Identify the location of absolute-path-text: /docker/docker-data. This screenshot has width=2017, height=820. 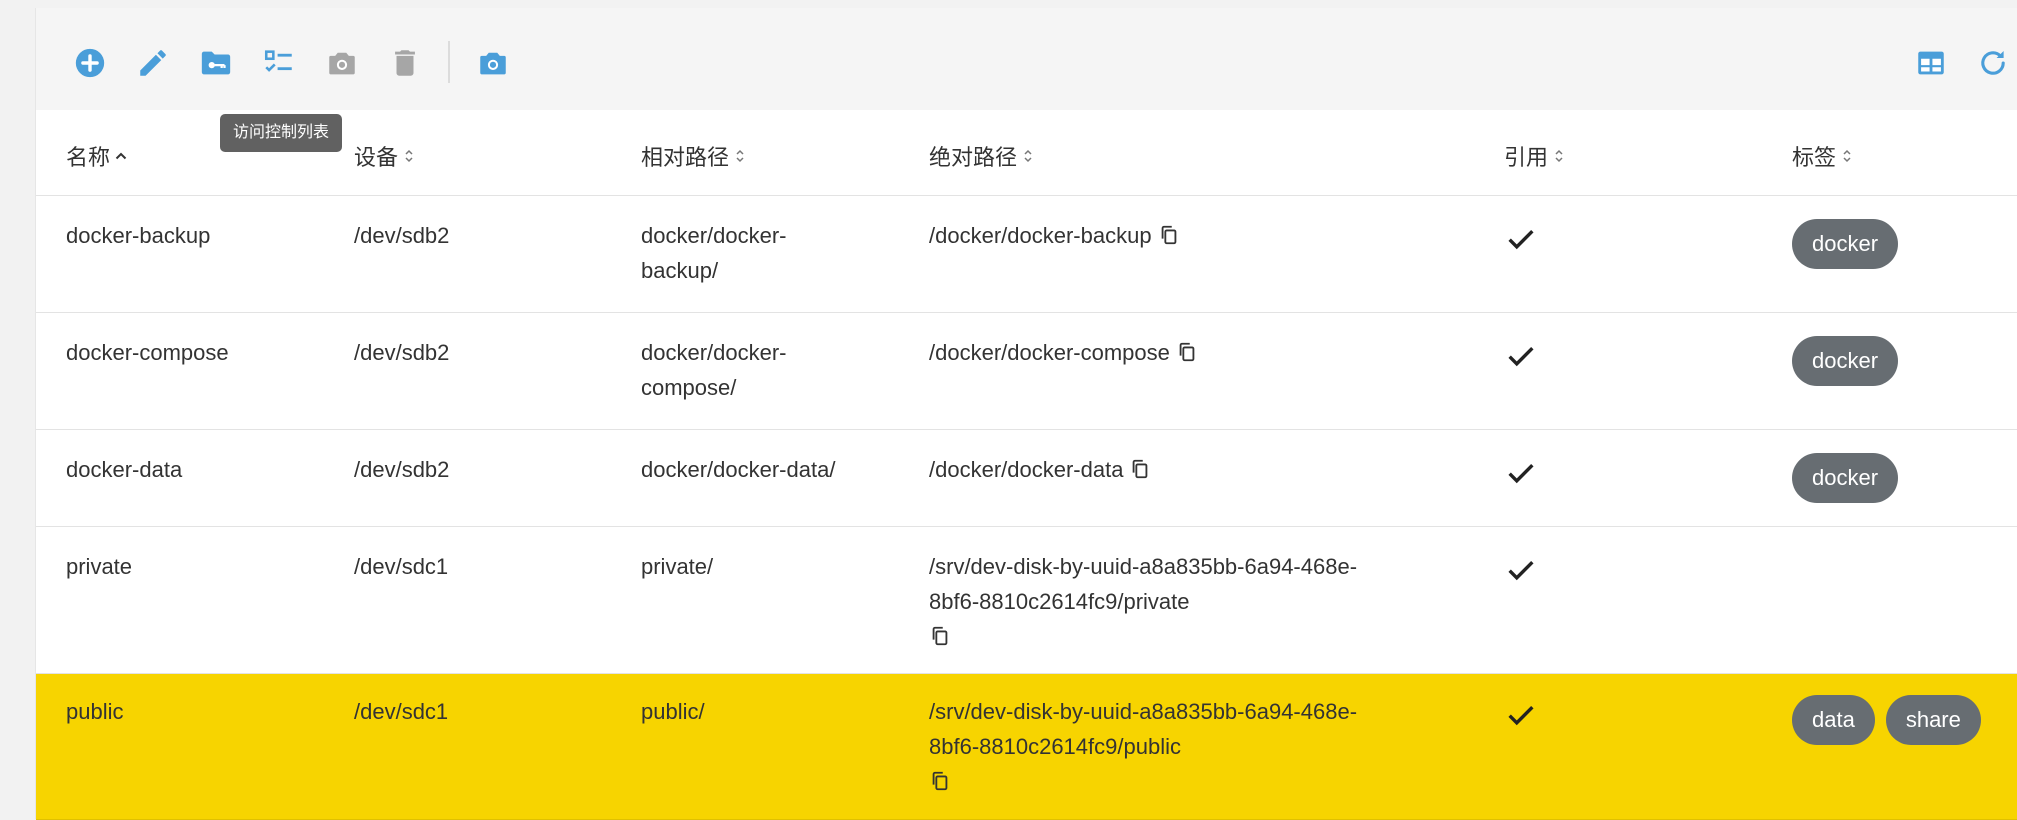
(1026, 469).